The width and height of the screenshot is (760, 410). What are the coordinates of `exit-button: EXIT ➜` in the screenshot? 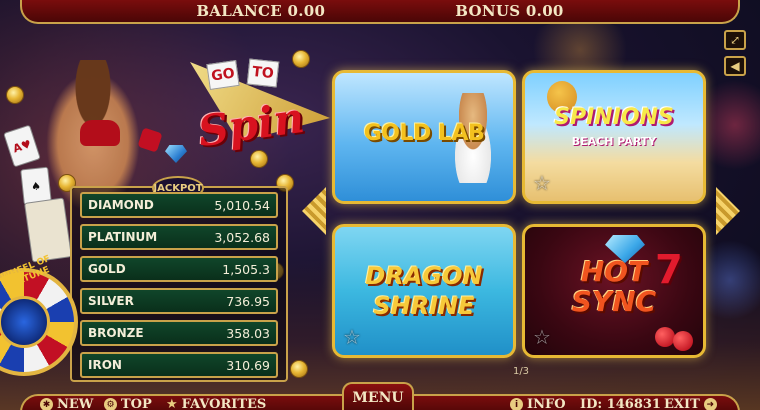 It's located at (690, 403).